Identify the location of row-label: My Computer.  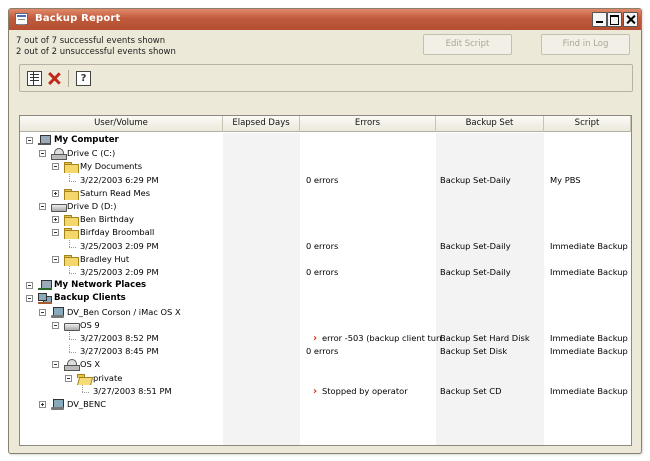
(86, 140).